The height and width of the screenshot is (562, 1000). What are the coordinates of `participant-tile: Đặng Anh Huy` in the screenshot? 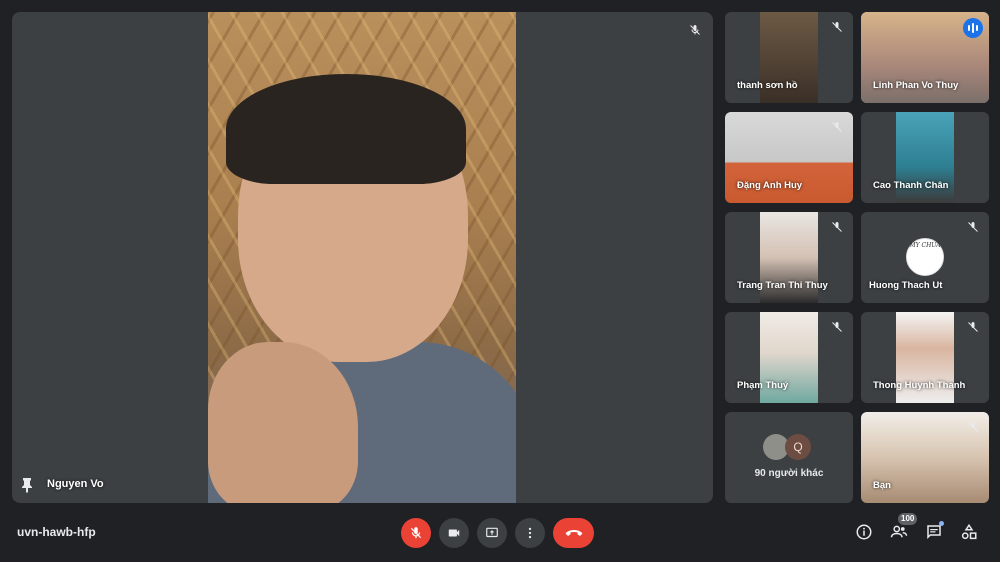 It's located at (789, 157).